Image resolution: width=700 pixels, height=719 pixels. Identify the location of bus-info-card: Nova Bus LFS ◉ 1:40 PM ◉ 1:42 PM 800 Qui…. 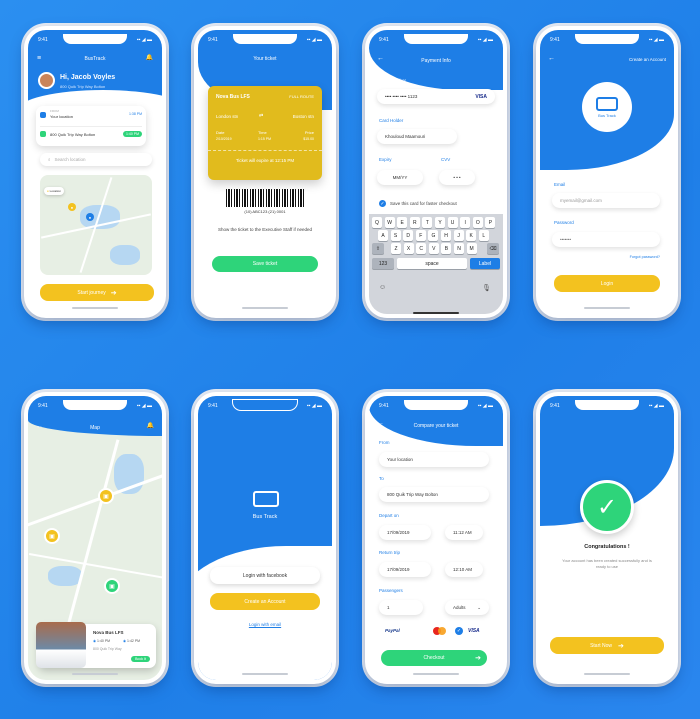
(96, 645).